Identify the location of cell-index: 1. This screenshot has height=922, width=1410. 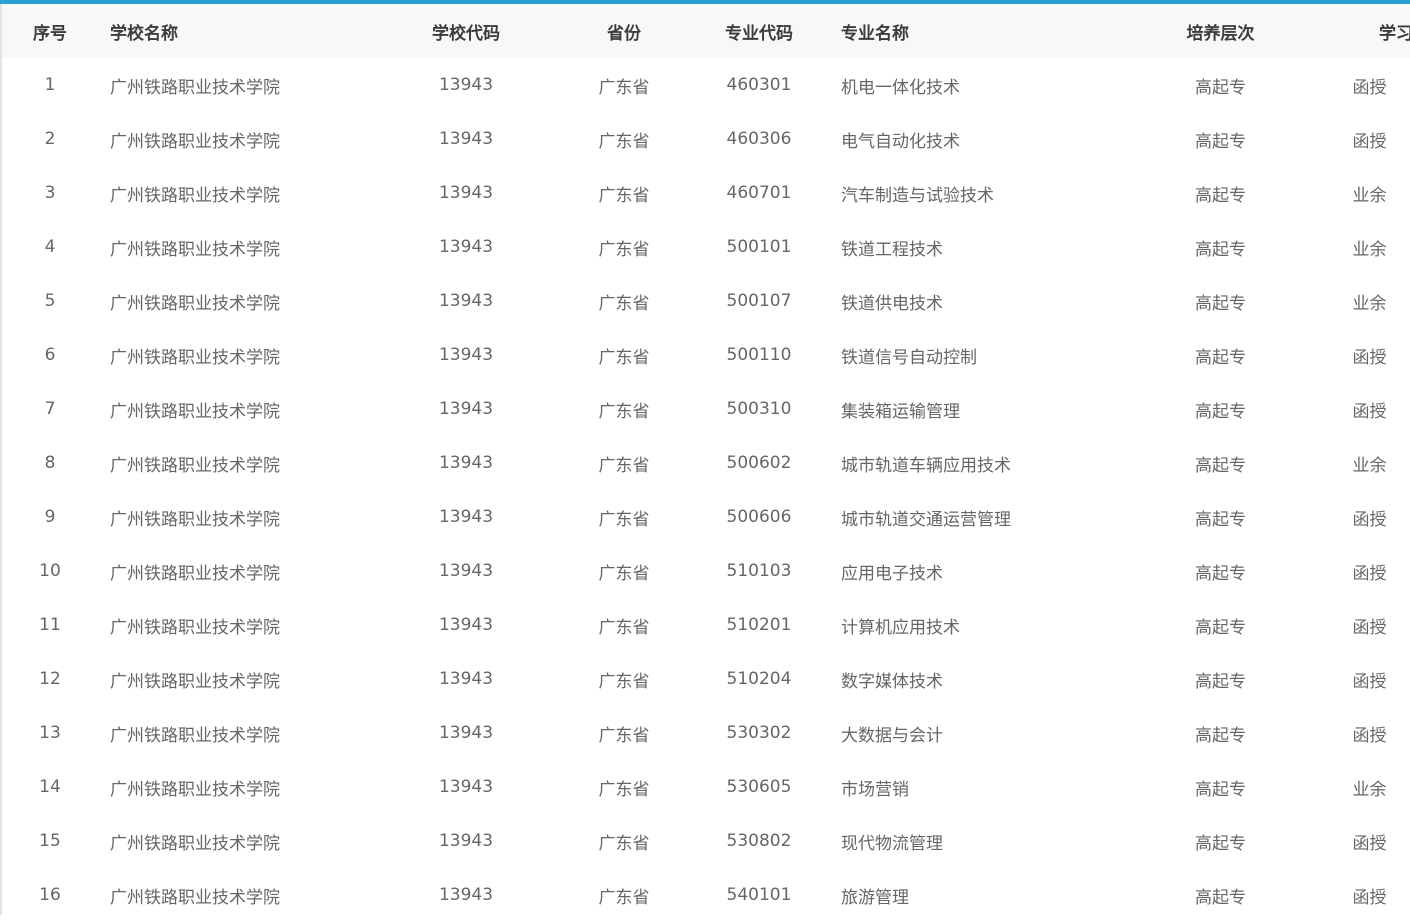
(50, 85).